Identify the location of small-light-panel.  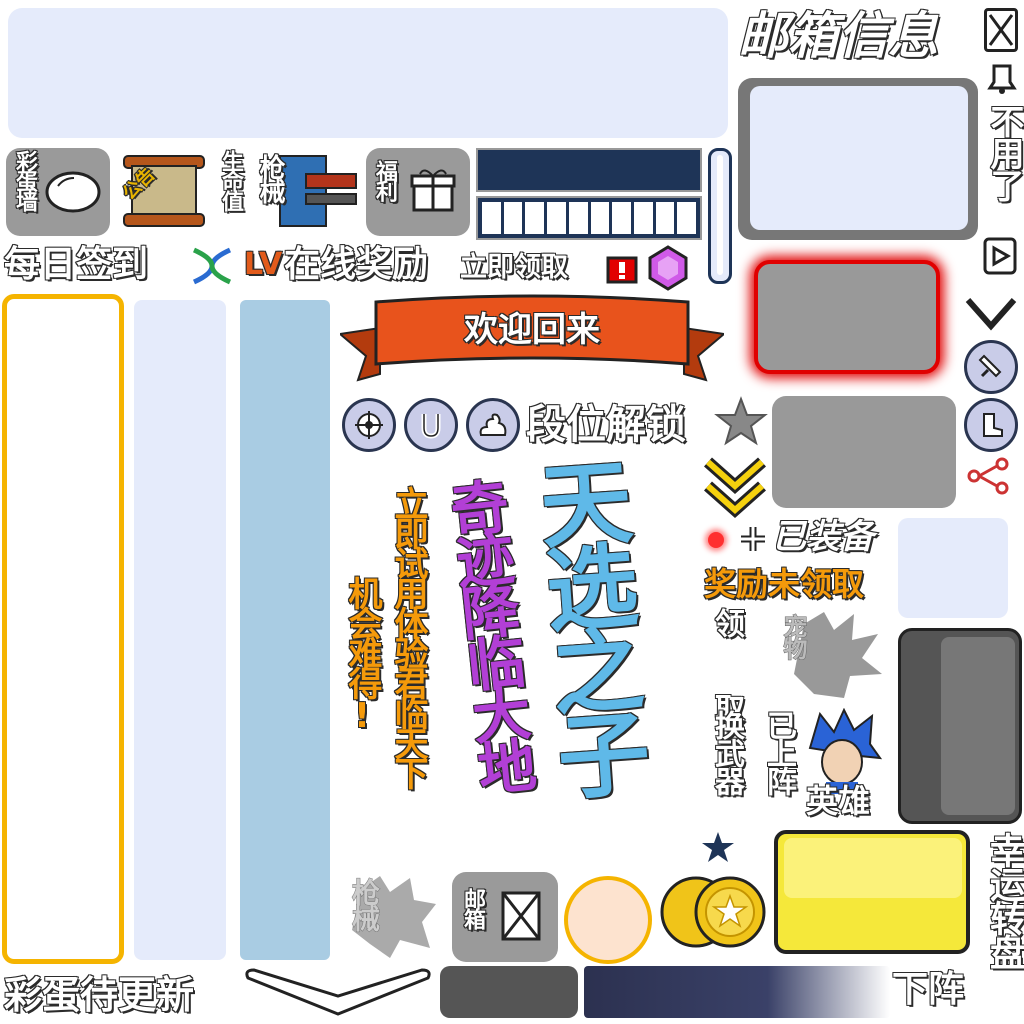
(953, 568).